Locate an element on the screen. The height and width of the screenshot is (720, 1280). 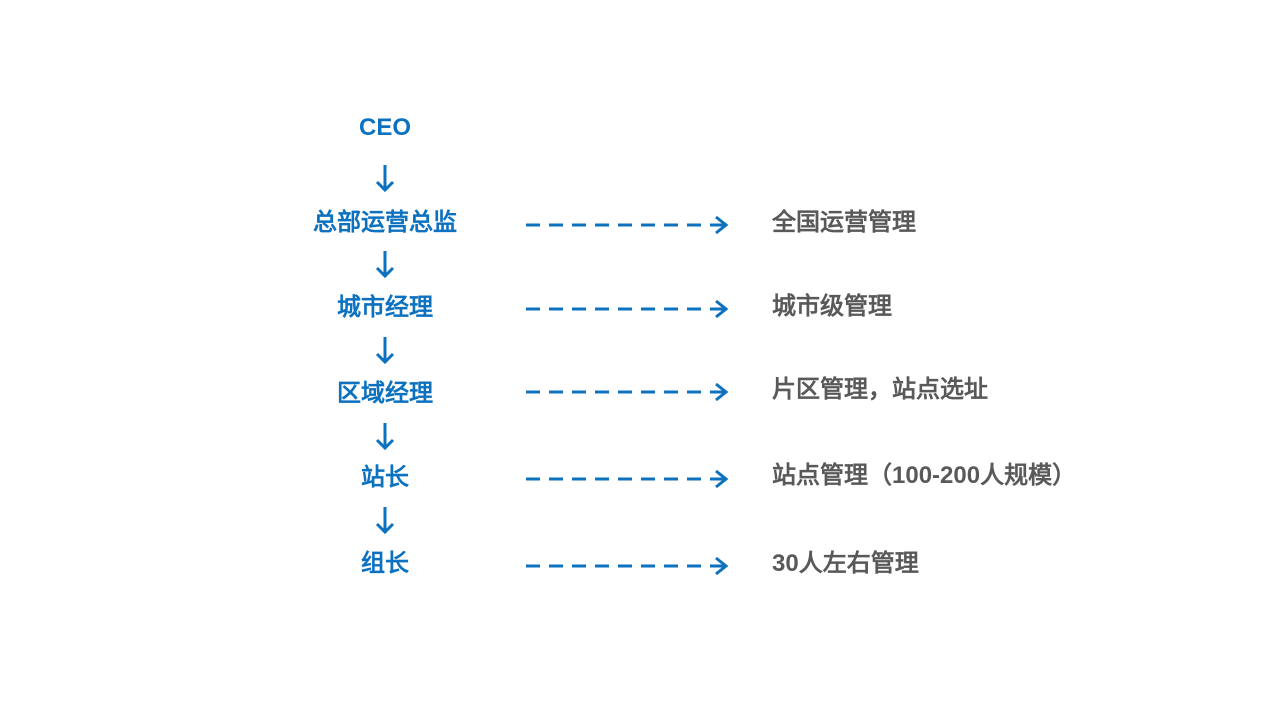
role-title: 城市经理 is located at coordinates (385, 307).